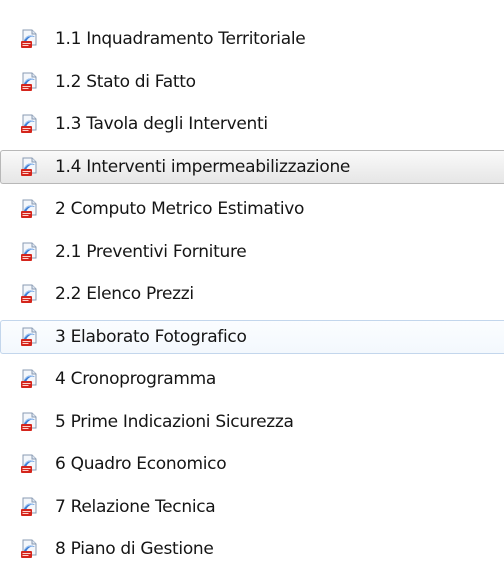 The width and height of the screenshot is (504, 575). Describe the element at coordinates (151, 251) in the screenshot. I see `file-name-label: 2.1 Preventivi Forniture` at that location.